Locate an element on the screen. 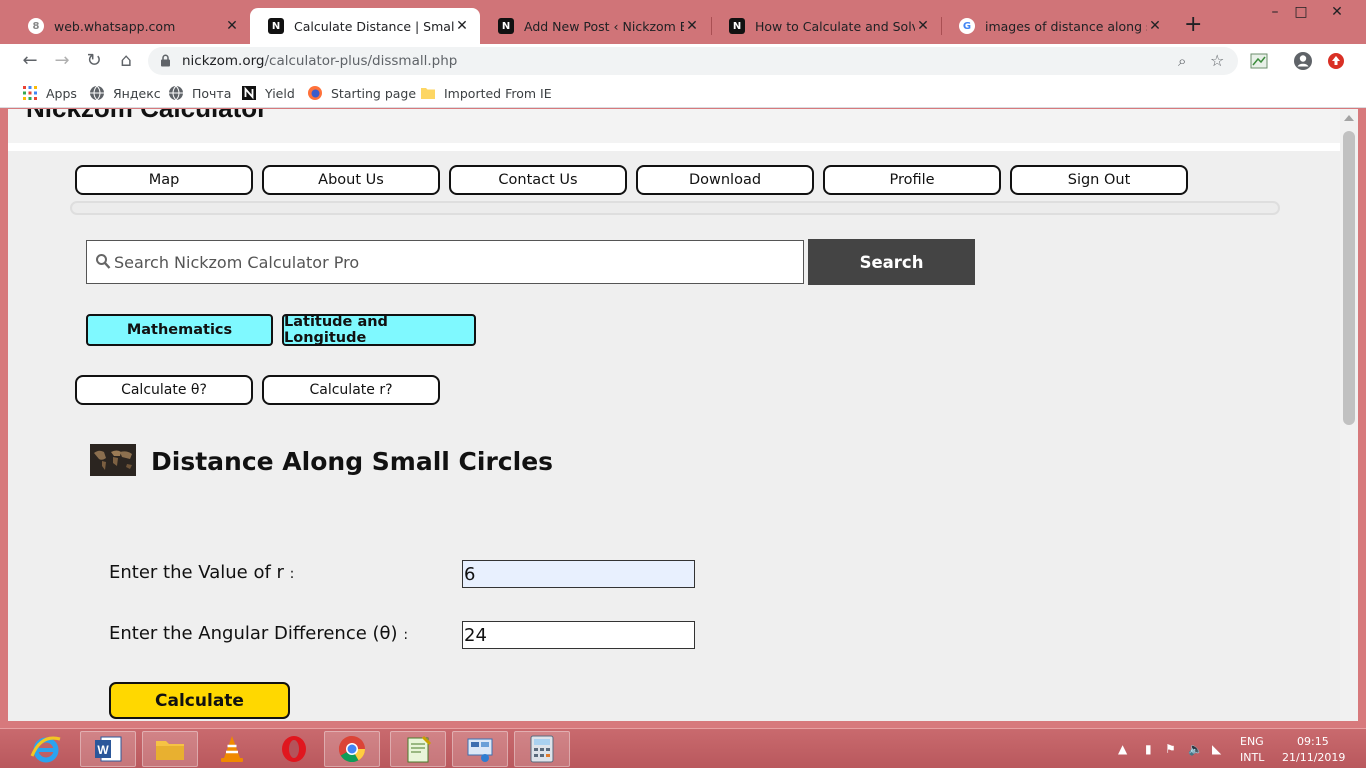  chrome-logo-icon is located at coordinates (352, 749).